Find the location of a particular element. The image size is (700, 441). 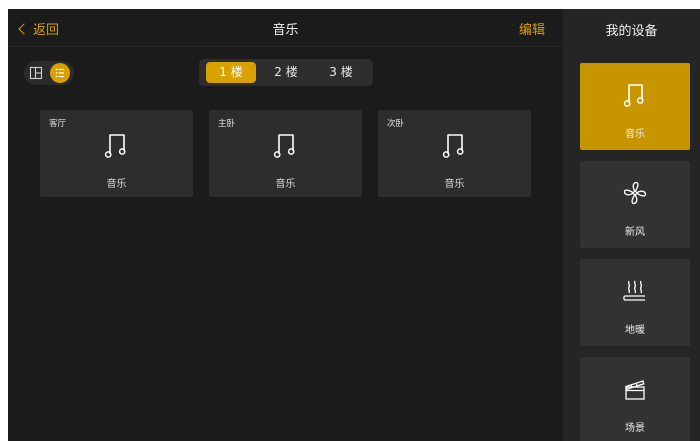

fan-icon is located at coordinates (635, 193).